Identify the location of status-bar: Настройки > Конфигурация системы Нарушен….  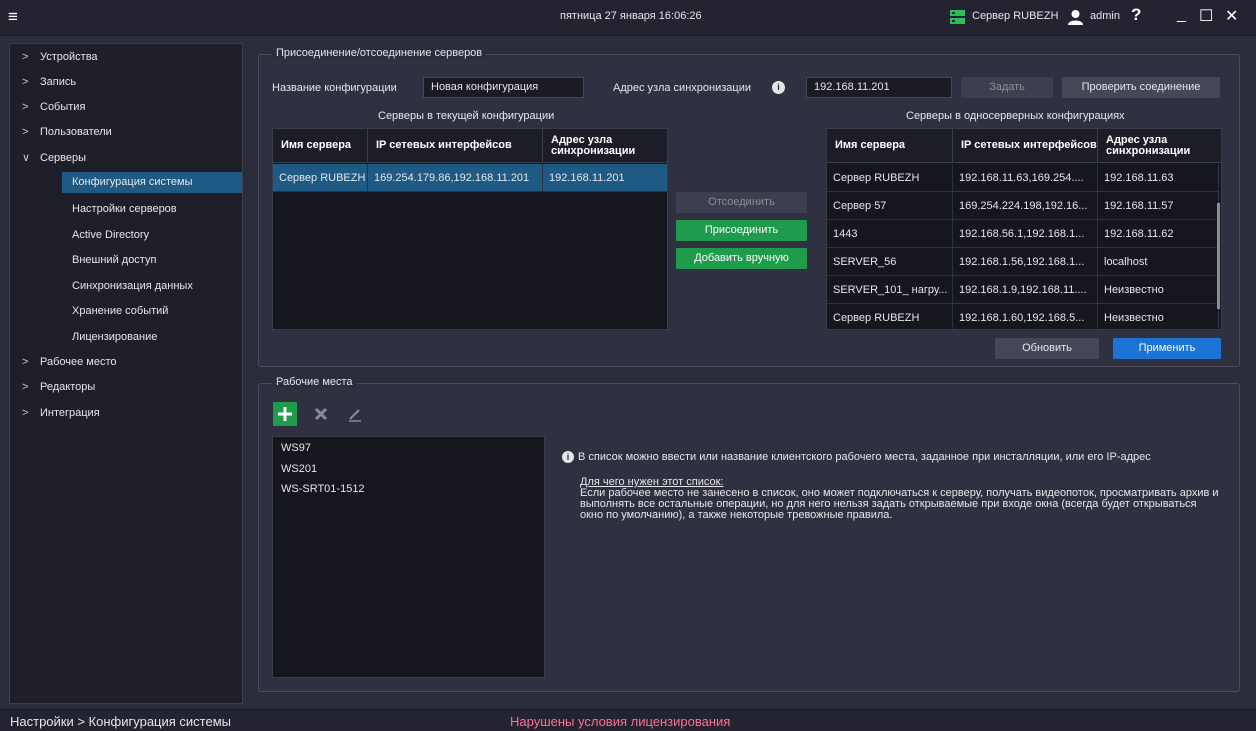
(628, 720).